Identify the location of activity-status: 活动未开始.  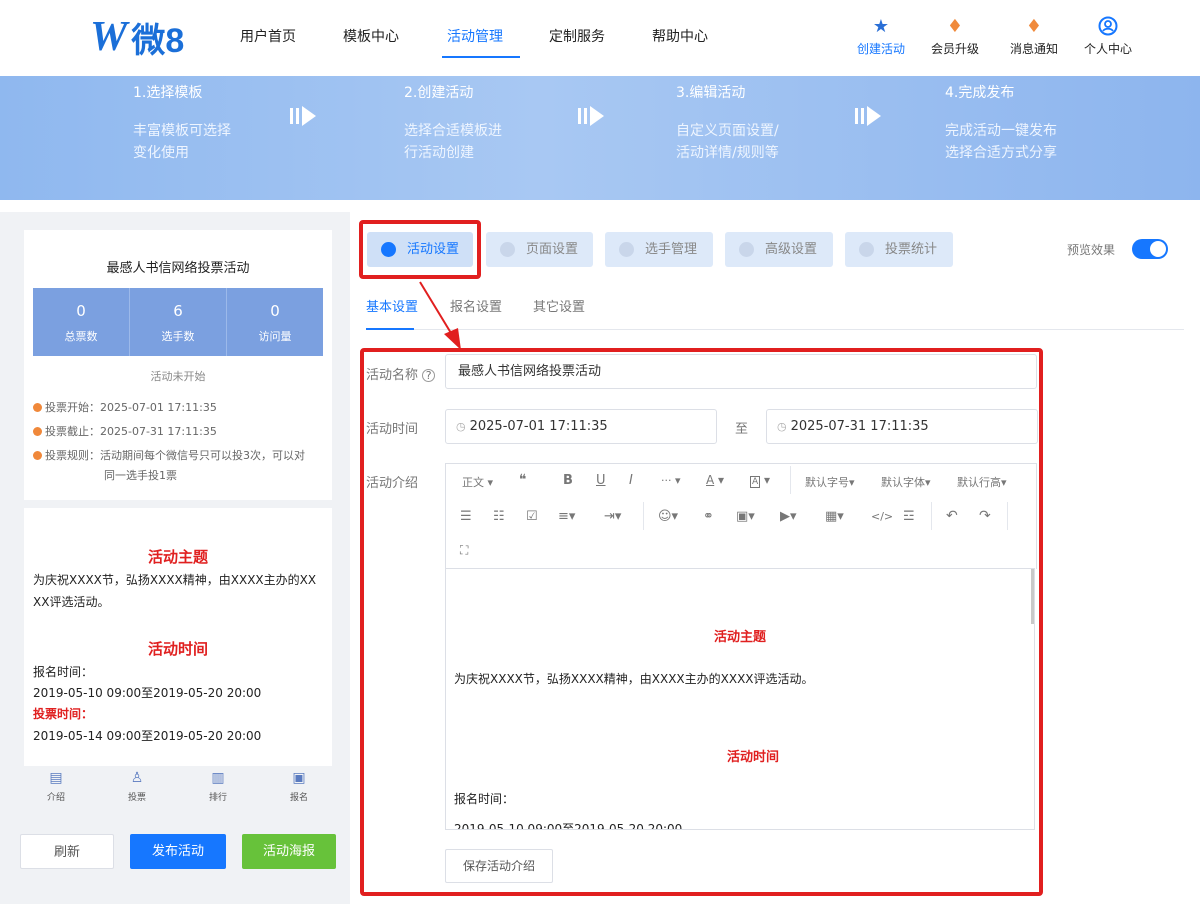
(178, 376).